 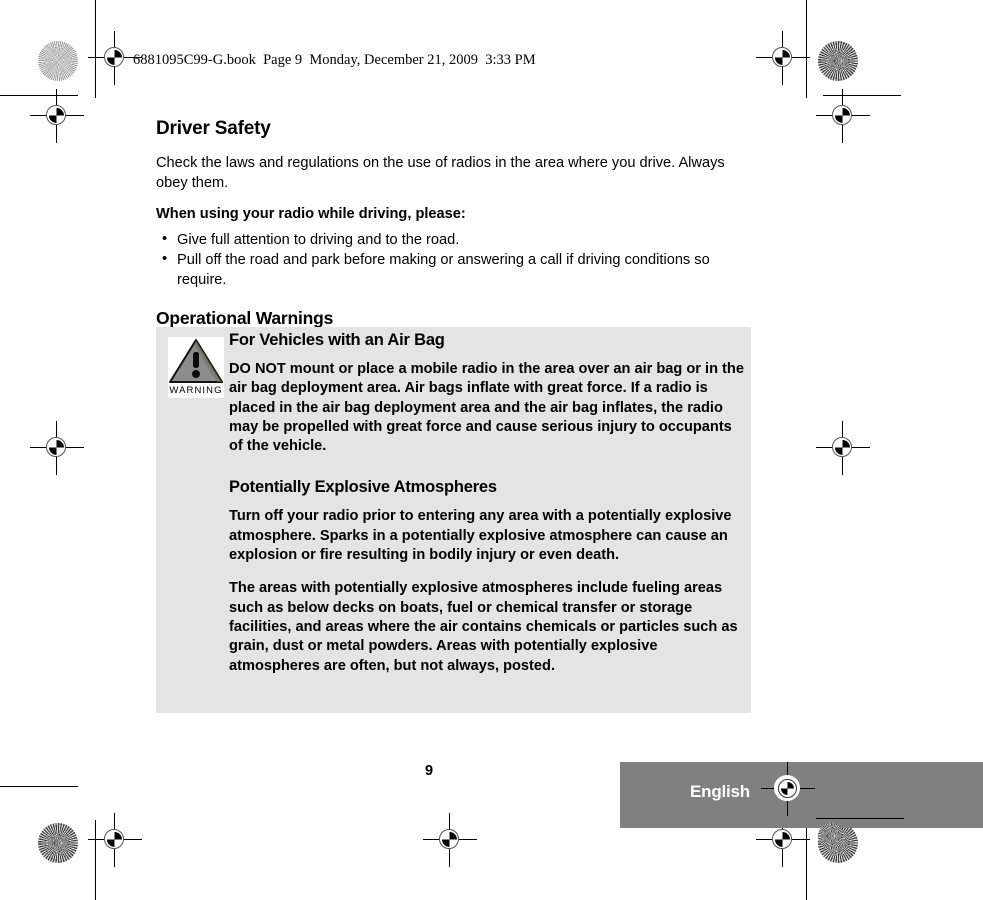 What do you see at coordinates (363, 487) in the screenshot?
I see `warning-heading-explosive: Potentially Explosive Atmospheres` at bounding box center [363, 487].